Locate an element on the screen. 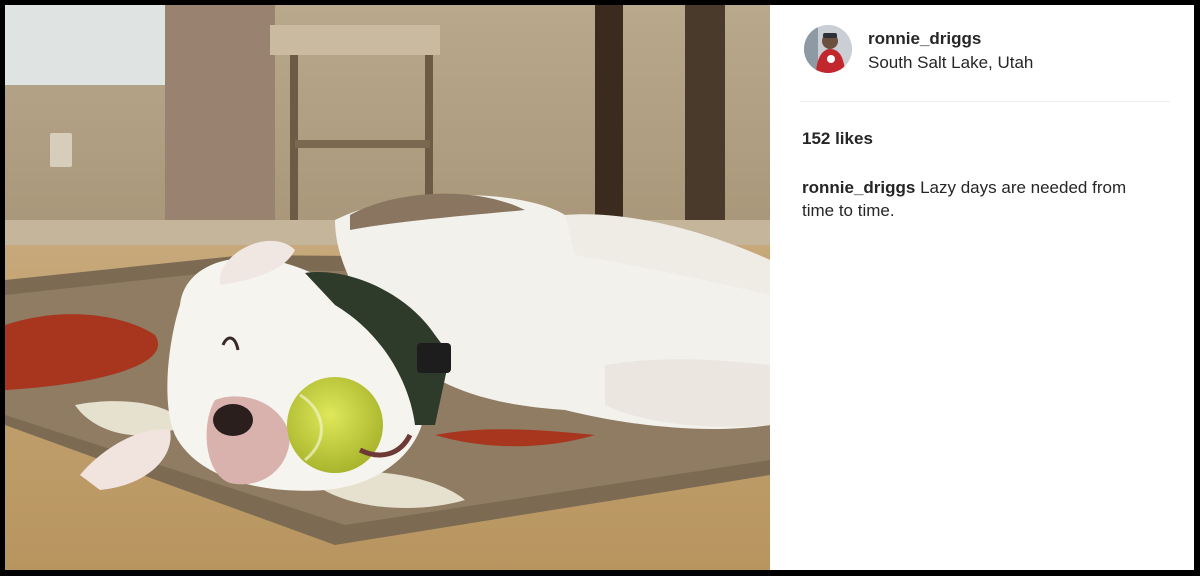 Image resolution: width=1200 pixels, height=576 pixels. likes-count: 152 likes is located at coordinates (837, 139).